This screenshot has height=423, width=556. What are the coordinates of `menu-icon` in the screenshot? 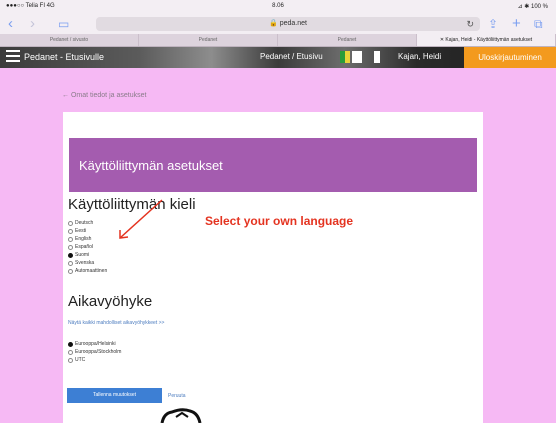 It's located at (13, 56).